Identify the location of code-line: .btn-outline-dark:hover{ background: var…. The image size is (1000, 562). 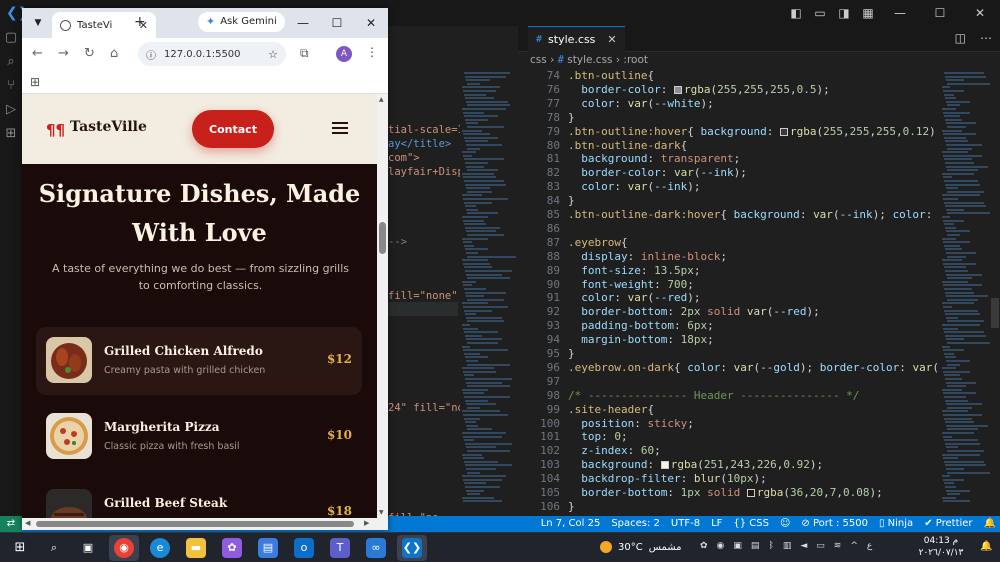
(753, 214).